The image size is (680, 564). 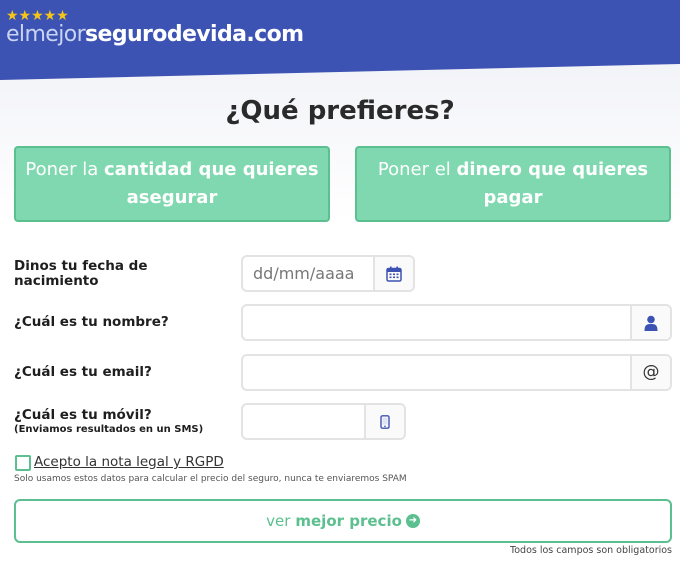 I want to click on logo-text-part2: segurodevida.com, so click(x=194, y=34).